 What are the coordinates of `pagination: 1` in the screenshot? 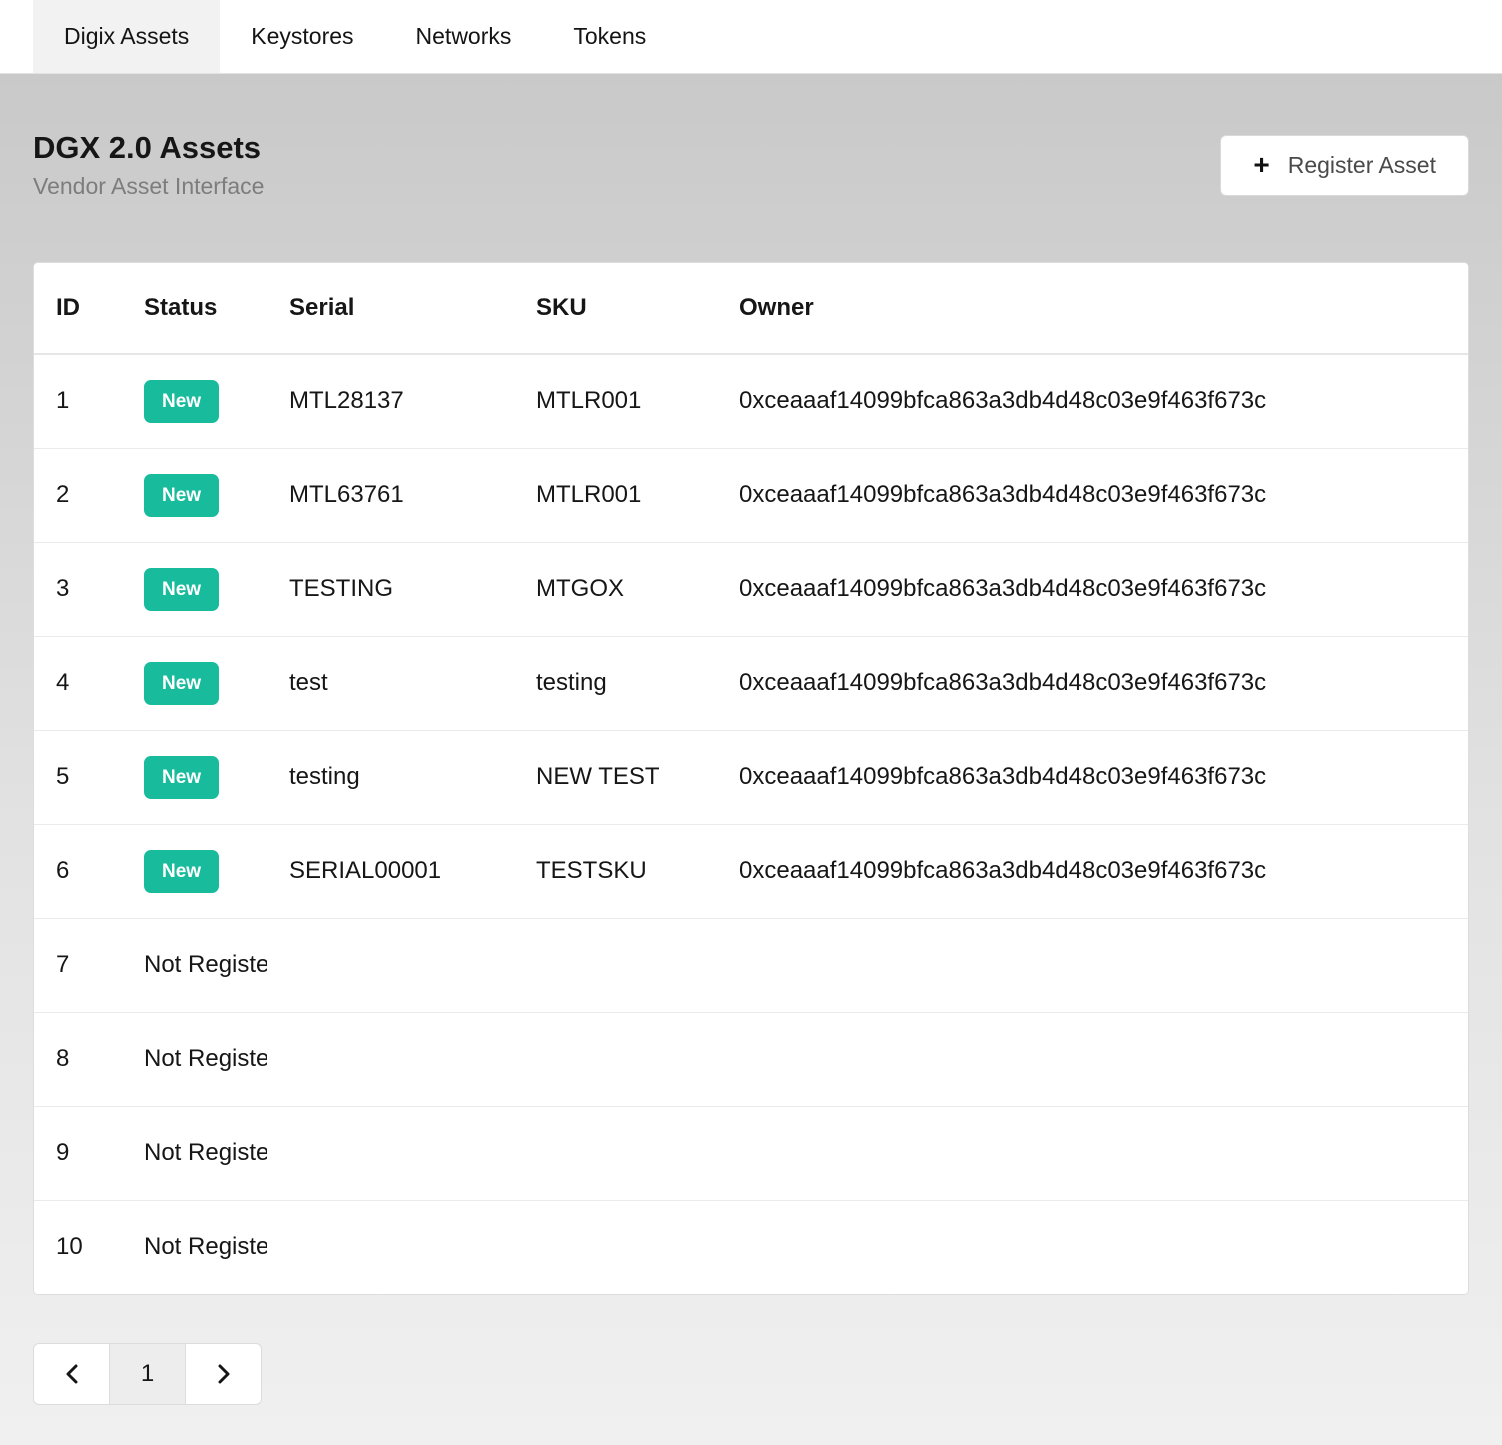 It's located at (751, 1374).